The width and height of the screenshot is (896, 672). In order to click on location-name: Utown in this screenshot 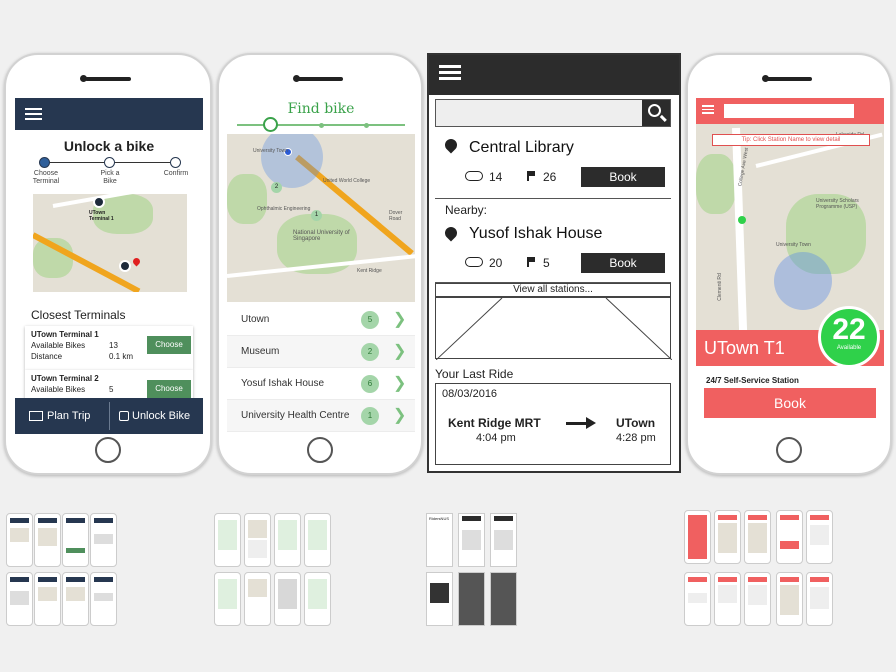, I will do `click(255, 319)`.